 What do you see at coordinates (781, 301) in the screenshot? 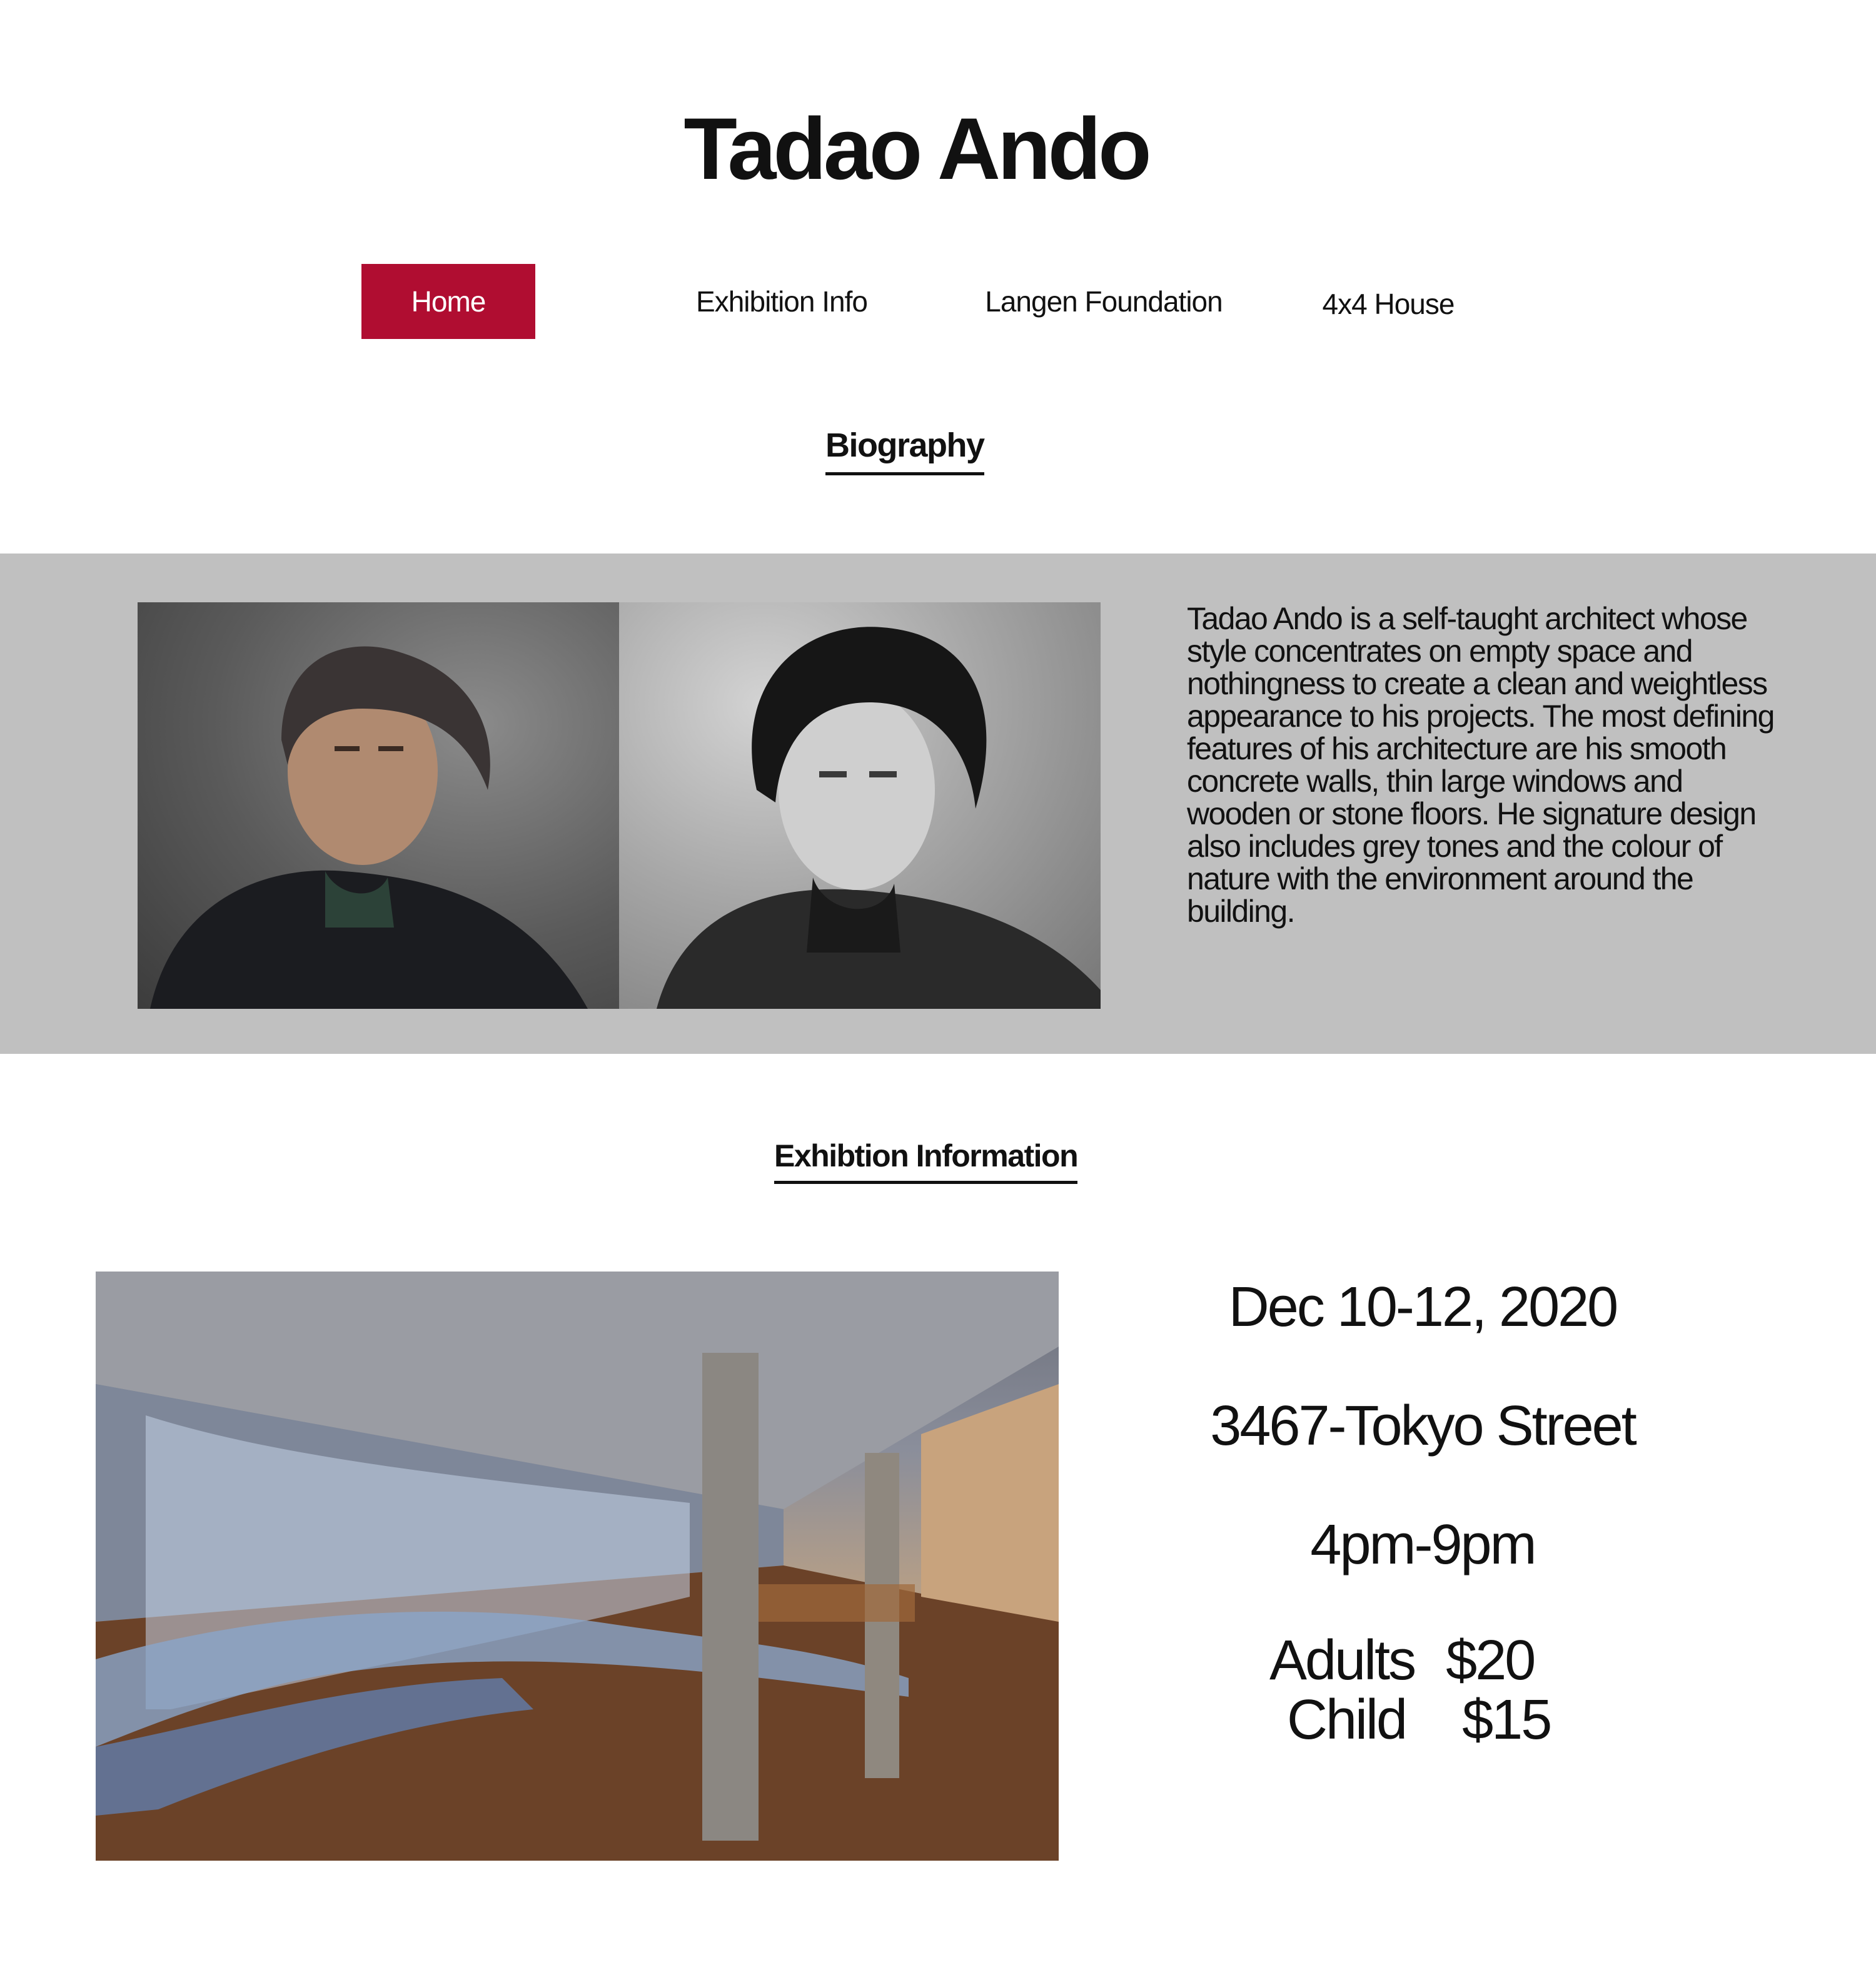
I see `nav-exhibition-info: Exhibition Info` at bounding box center [781, 301].